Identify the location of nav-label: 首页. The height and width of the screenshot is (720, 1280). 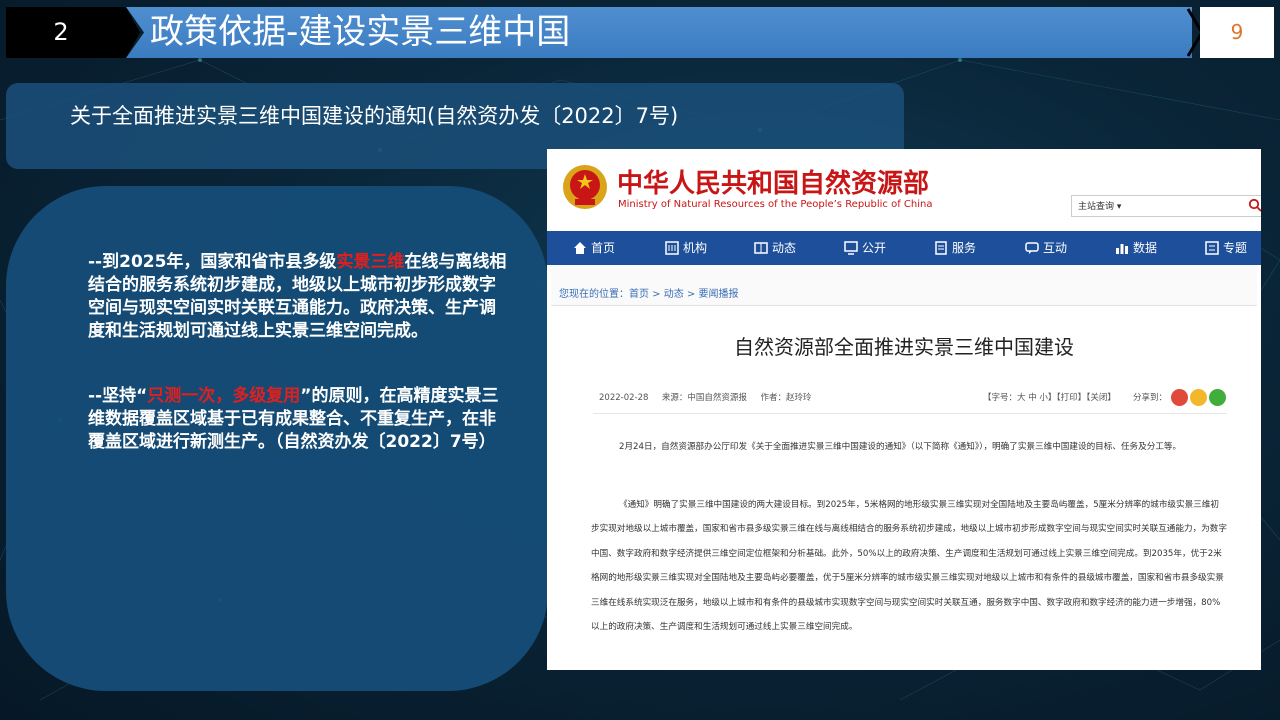
(603, 248).